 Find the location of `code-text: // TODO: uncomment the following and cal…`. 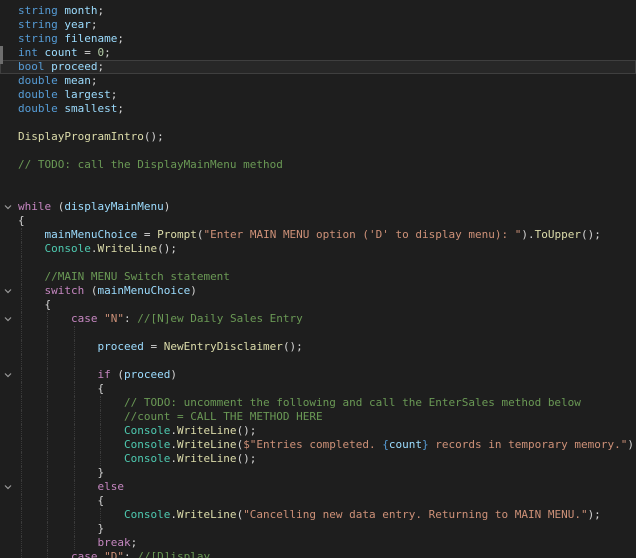

code-text: // TODO: uncomment the following and cal… is located at coordinates (299, 402).